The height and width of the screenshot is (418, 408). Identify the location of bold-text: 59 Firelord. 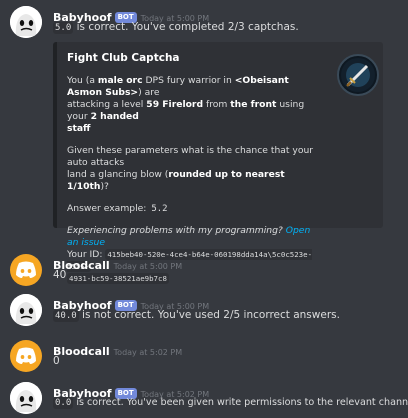
(175, 104).